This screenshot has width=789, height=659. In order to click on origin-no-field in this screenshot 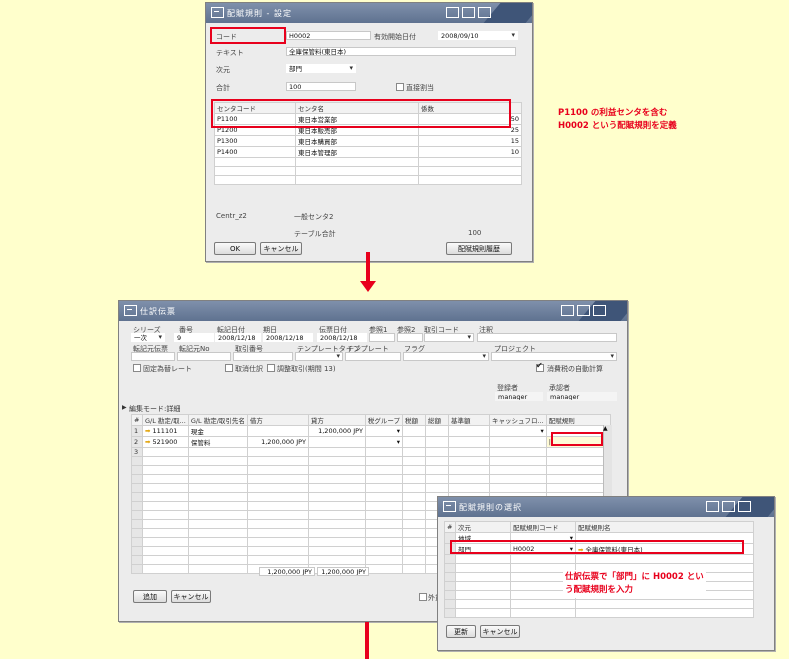, I will do `click(204, 356)`.